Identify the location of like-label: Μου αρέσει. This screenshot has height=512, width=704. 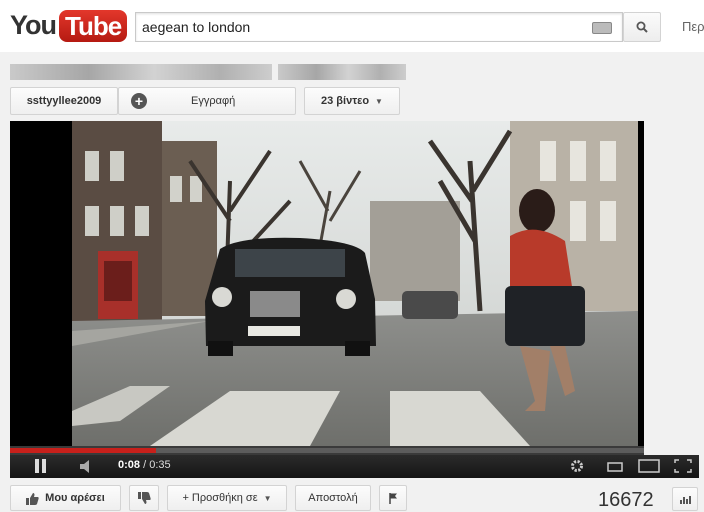
(75, 498).